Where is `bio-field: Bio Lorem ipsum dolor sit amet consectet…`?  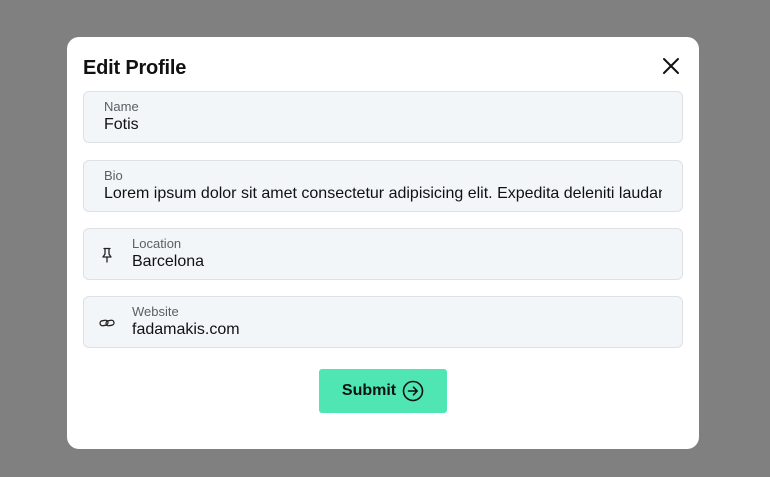
bio-field: Bio Lorem ipsum dolor sit amet consectet… is located at coordinates (383, 186).